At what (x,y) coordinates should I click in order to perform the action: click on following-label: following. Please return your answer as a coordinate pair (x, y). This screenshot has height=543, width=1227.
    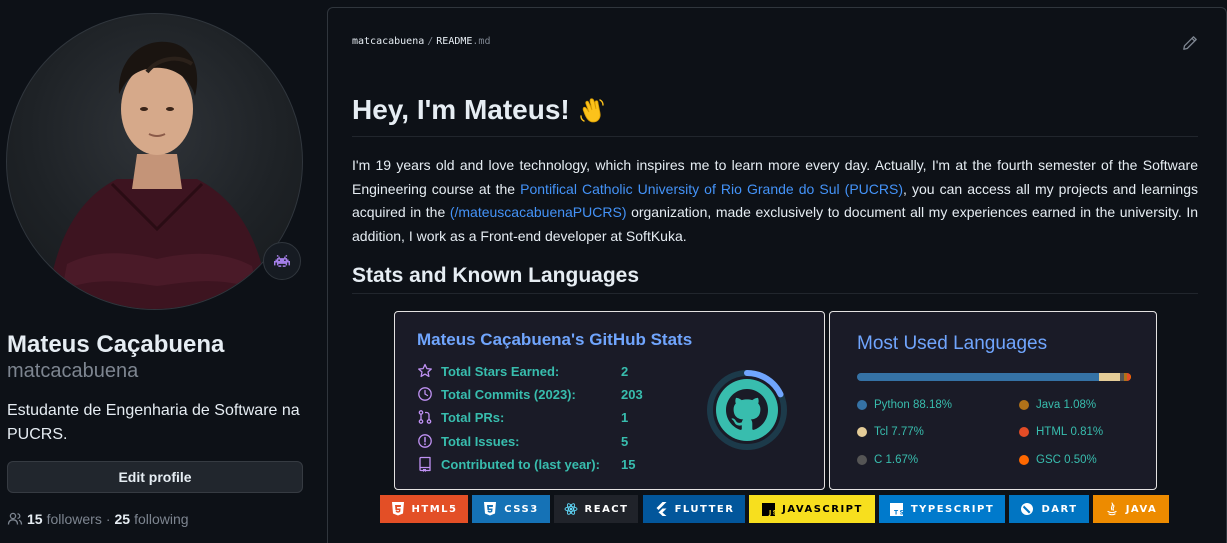
    Looking at the image, I should click on (161, 519).